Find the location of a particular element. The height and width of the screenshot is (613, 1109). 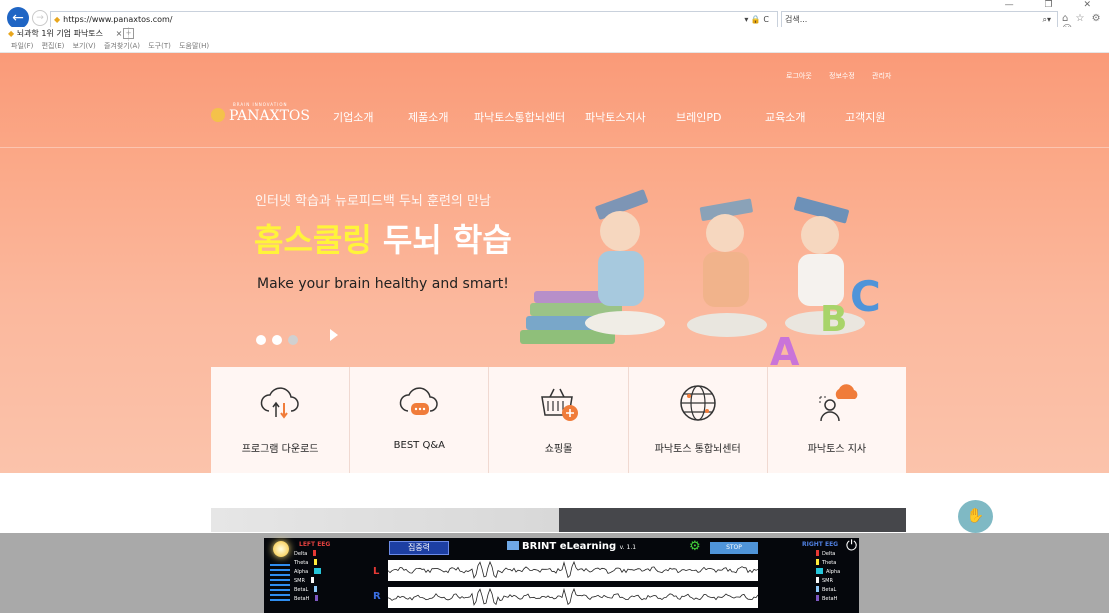

nav-products: 제품소개 is located at coordinates (428, 117).